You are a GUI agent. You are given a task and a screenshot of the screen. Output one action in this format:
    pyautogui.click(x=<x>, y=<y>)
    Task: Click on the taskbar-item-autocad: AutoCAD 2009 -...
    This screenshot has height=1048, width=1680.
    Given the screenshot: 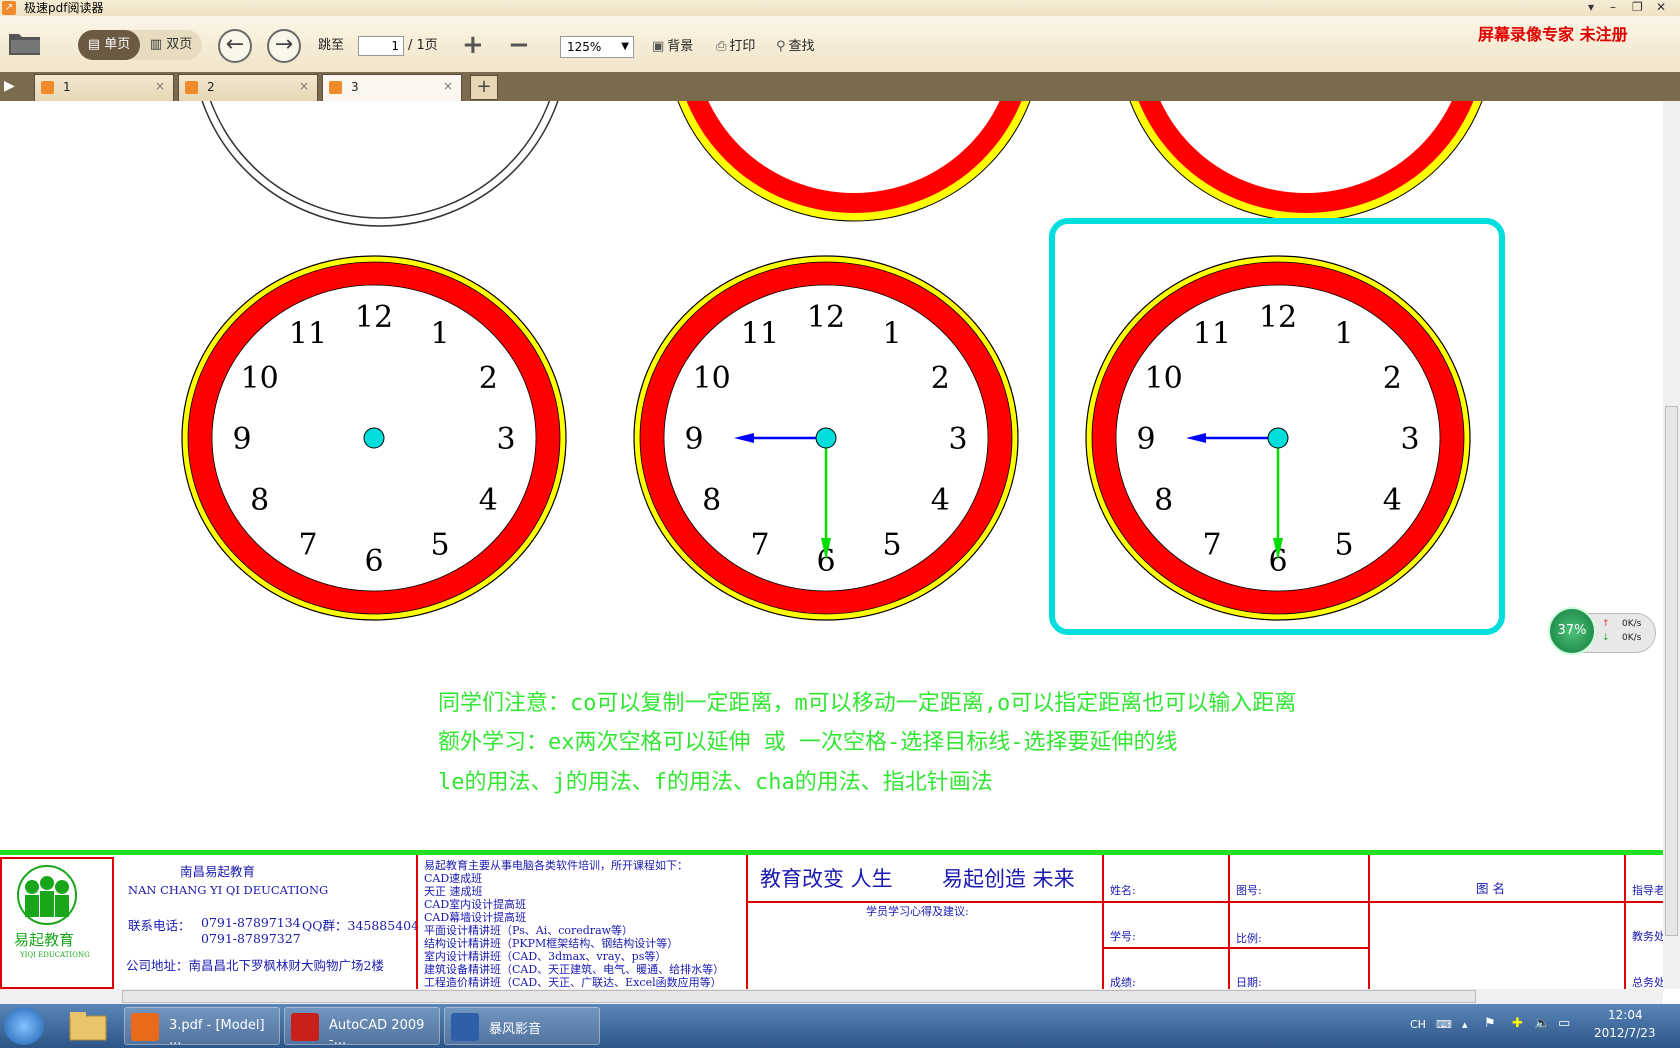 What is the action you would take?
    pyautogui.click(x=362, y=1027)
    